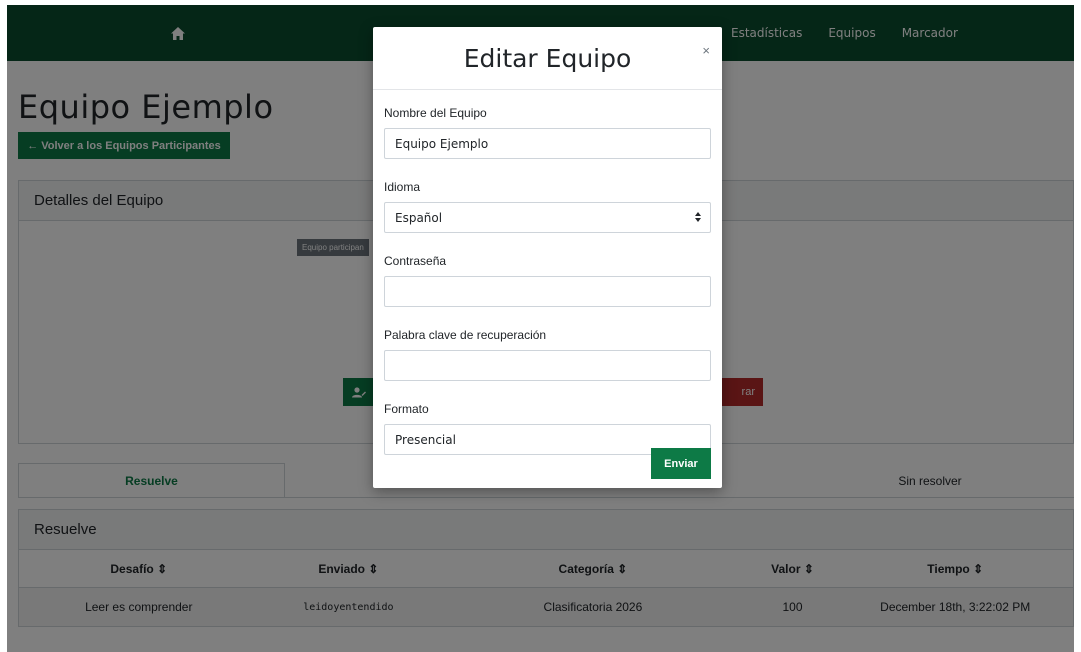  Describe the element at coordinates (406, 409) in the screenshot. I see `format-label: Formato` at that location.